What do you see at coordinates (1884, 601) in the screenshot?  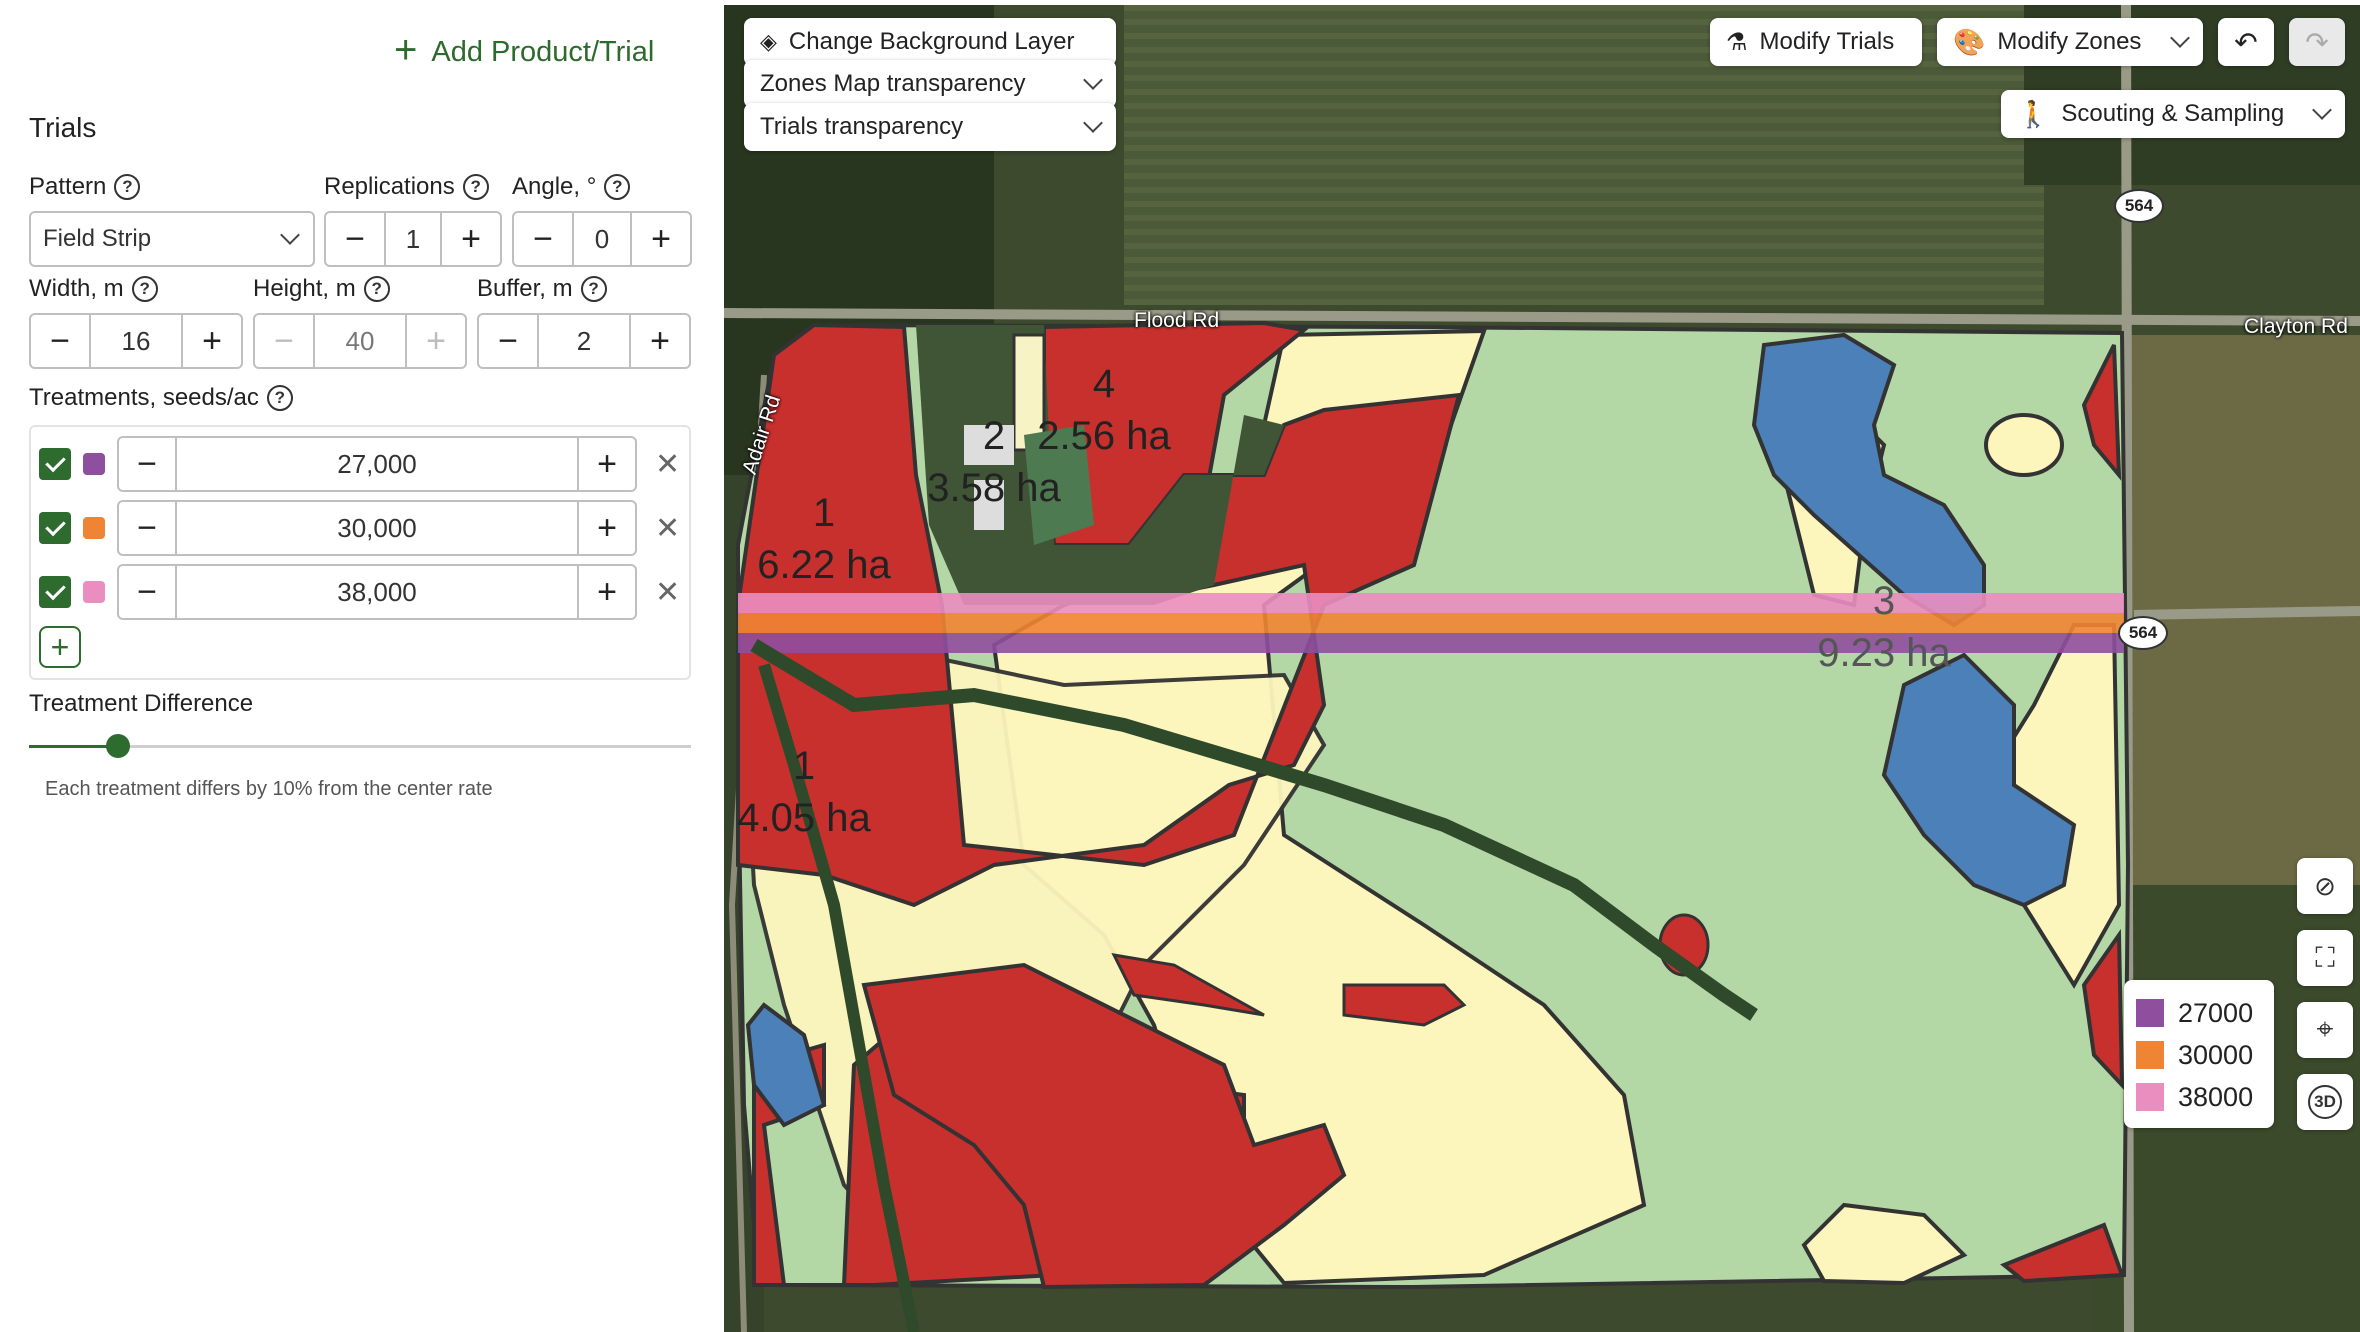 I see `zone-id: 3` at bounding box center [1884, 601].